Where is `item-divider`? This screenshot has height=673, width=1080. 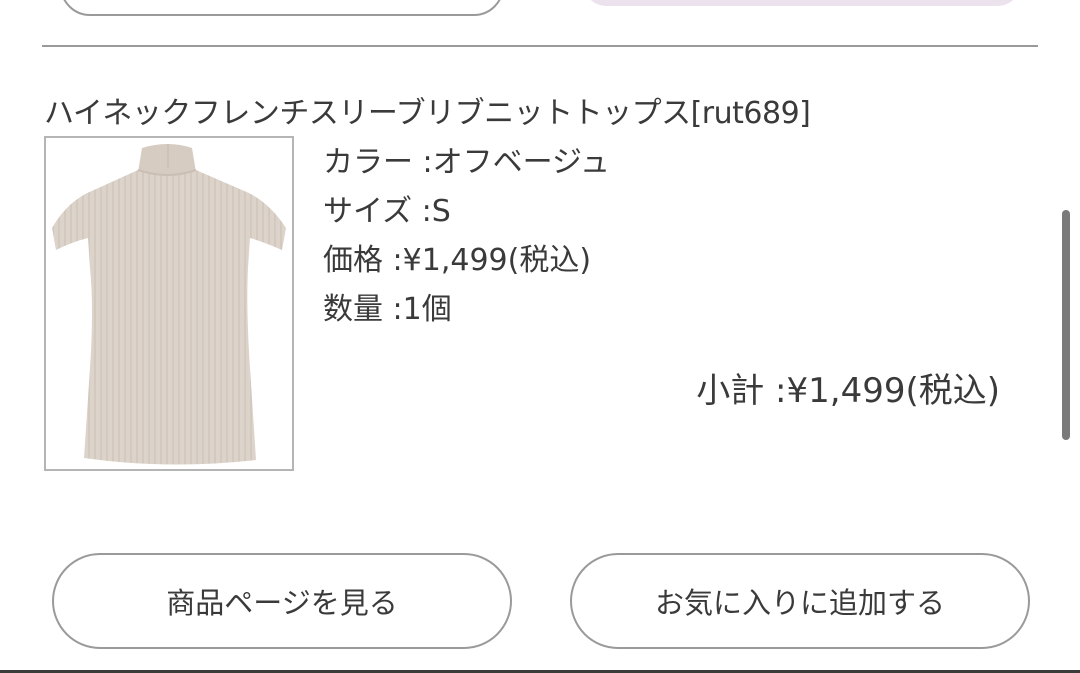 item-divider is located at coordinates (540, 46).